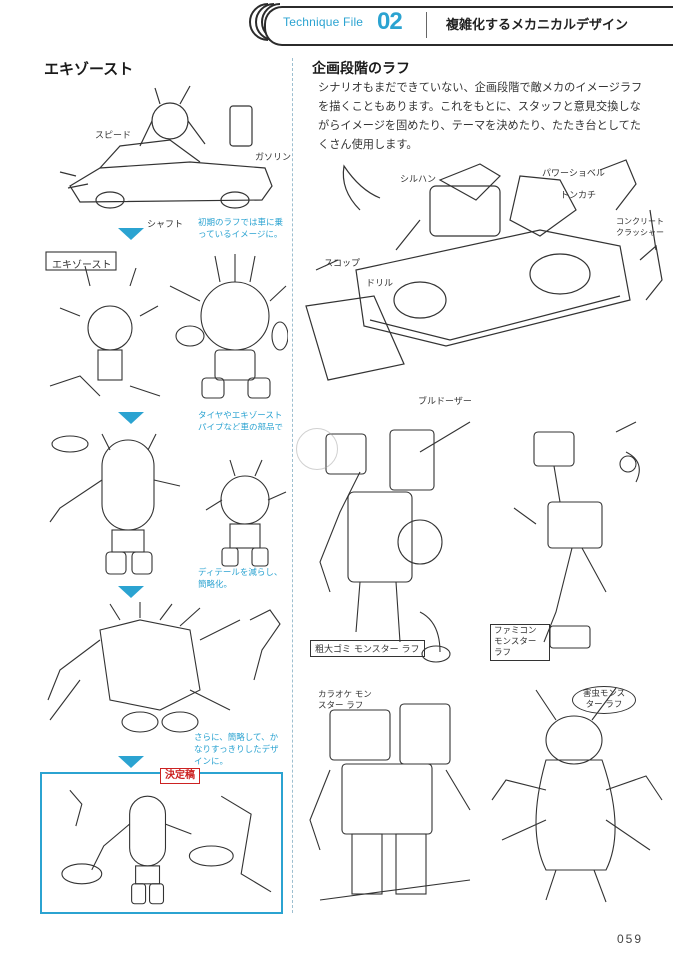  I want to click on label-gasoline: ガソリン, so click(273, 158).